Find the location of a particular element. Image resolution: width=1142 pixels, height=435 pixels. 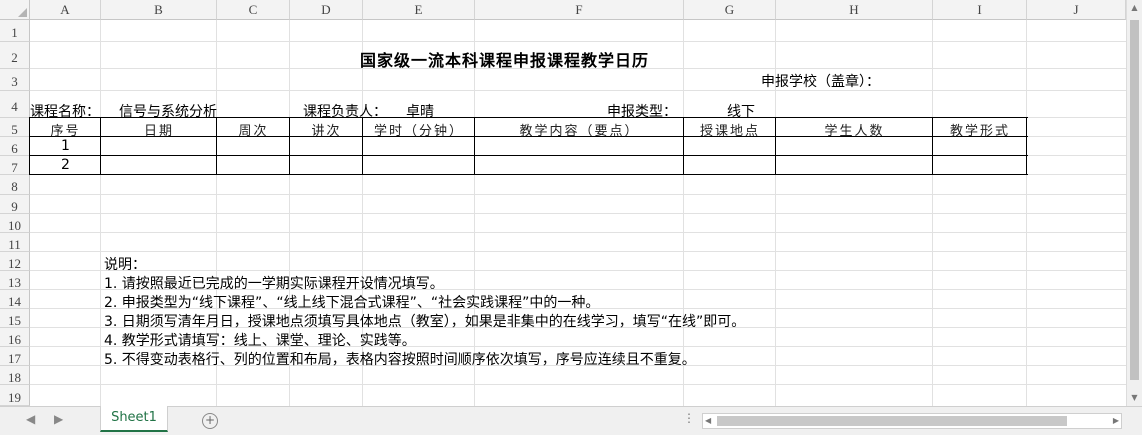

note-item: 4. 教学形式请填写：线上、课堂、理论、实践等。 is located at coordinates (260, 341).